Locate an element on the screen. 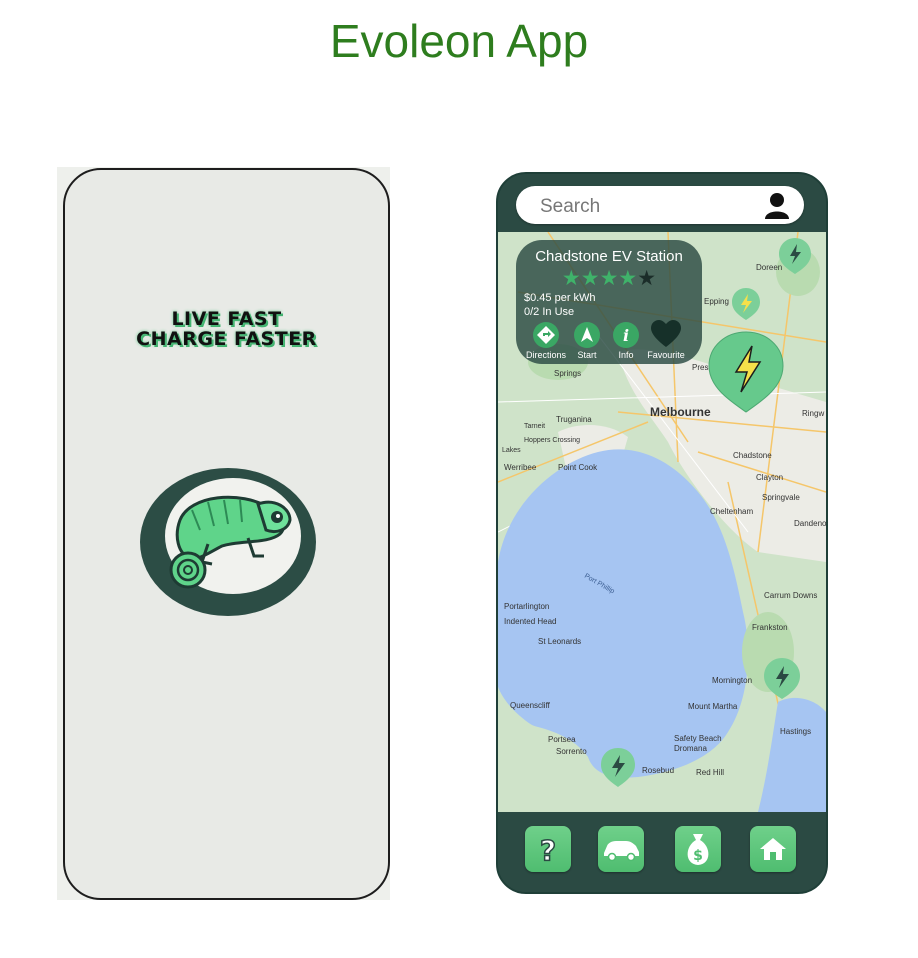  home-button is located at coordinates (773, 849).